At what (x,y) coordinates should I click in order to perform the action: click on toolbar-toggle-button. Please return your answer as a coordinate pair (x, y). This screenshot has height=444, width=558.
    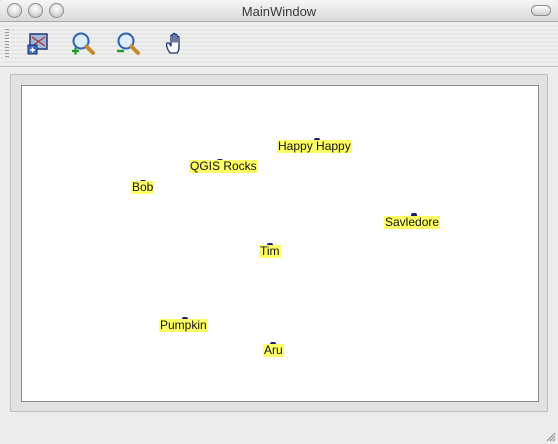
    Looking at the image, I should click on (541, 10).